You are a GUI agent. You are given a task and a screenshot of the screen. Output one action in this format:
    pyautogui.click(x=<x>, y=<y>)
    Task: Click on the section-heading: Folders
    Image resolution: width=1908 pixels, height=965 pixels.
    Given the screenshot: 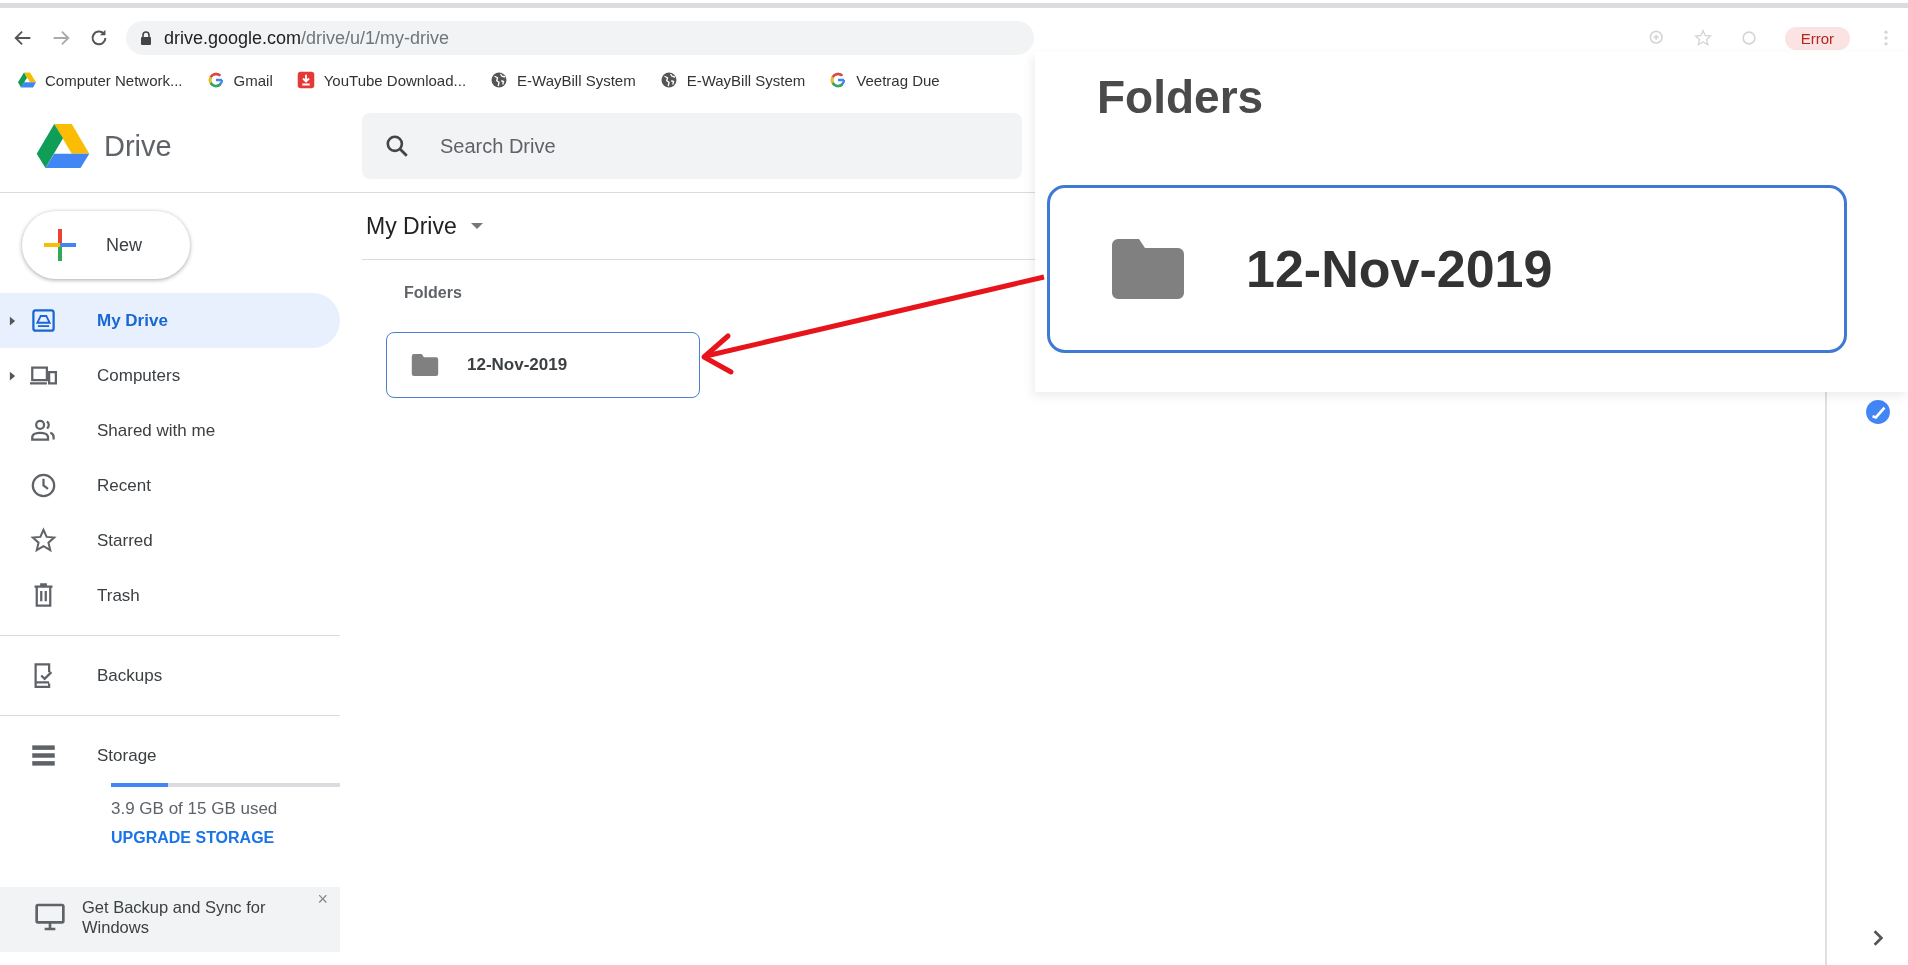 What is the action you would take?
    pyautogui.click(x=433, y=293)
    